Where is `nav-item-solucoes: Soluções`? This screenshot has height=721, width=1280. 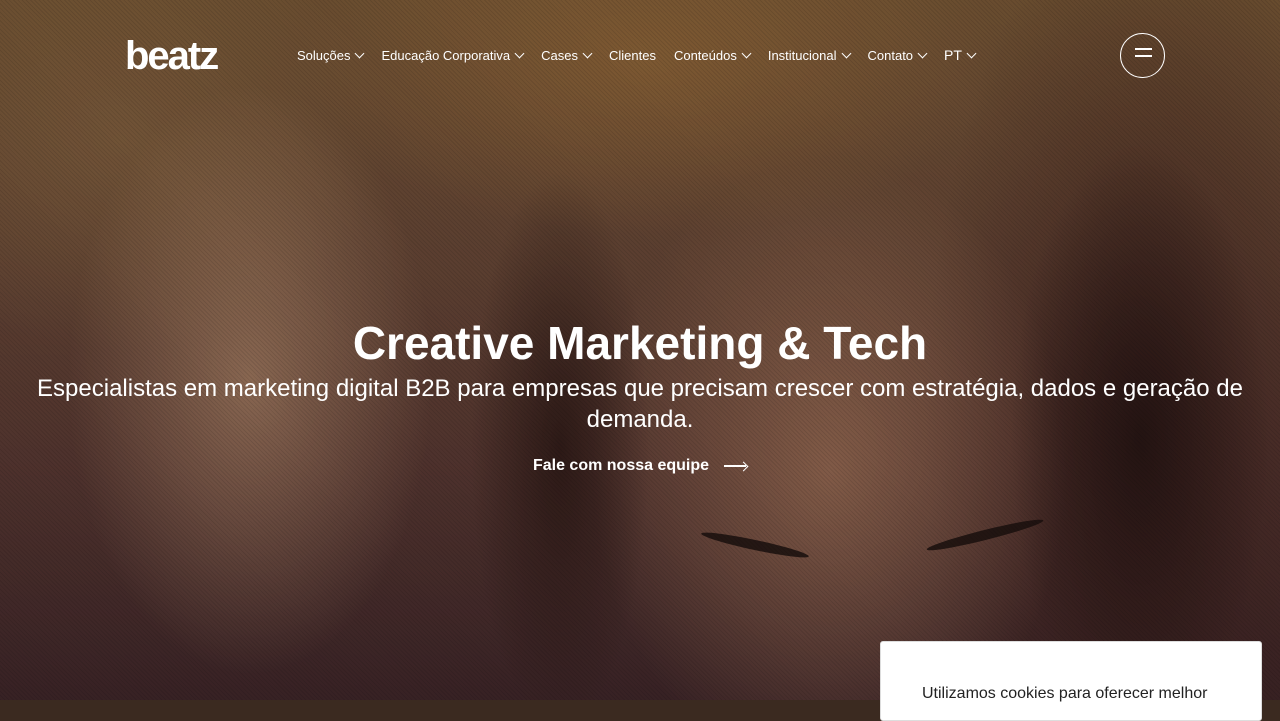
nav-item-solucoes: Soluções is located at coordinates (331, 55).